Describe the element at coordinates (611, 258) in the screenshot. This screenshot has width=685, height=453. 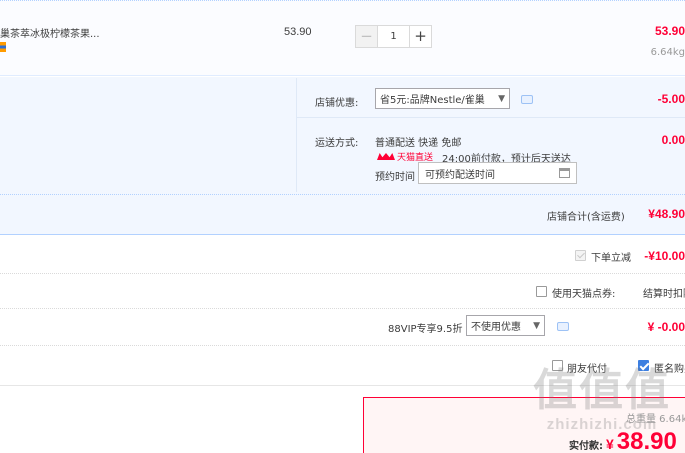
I see `order-discount-label: 下单立减` at that location.